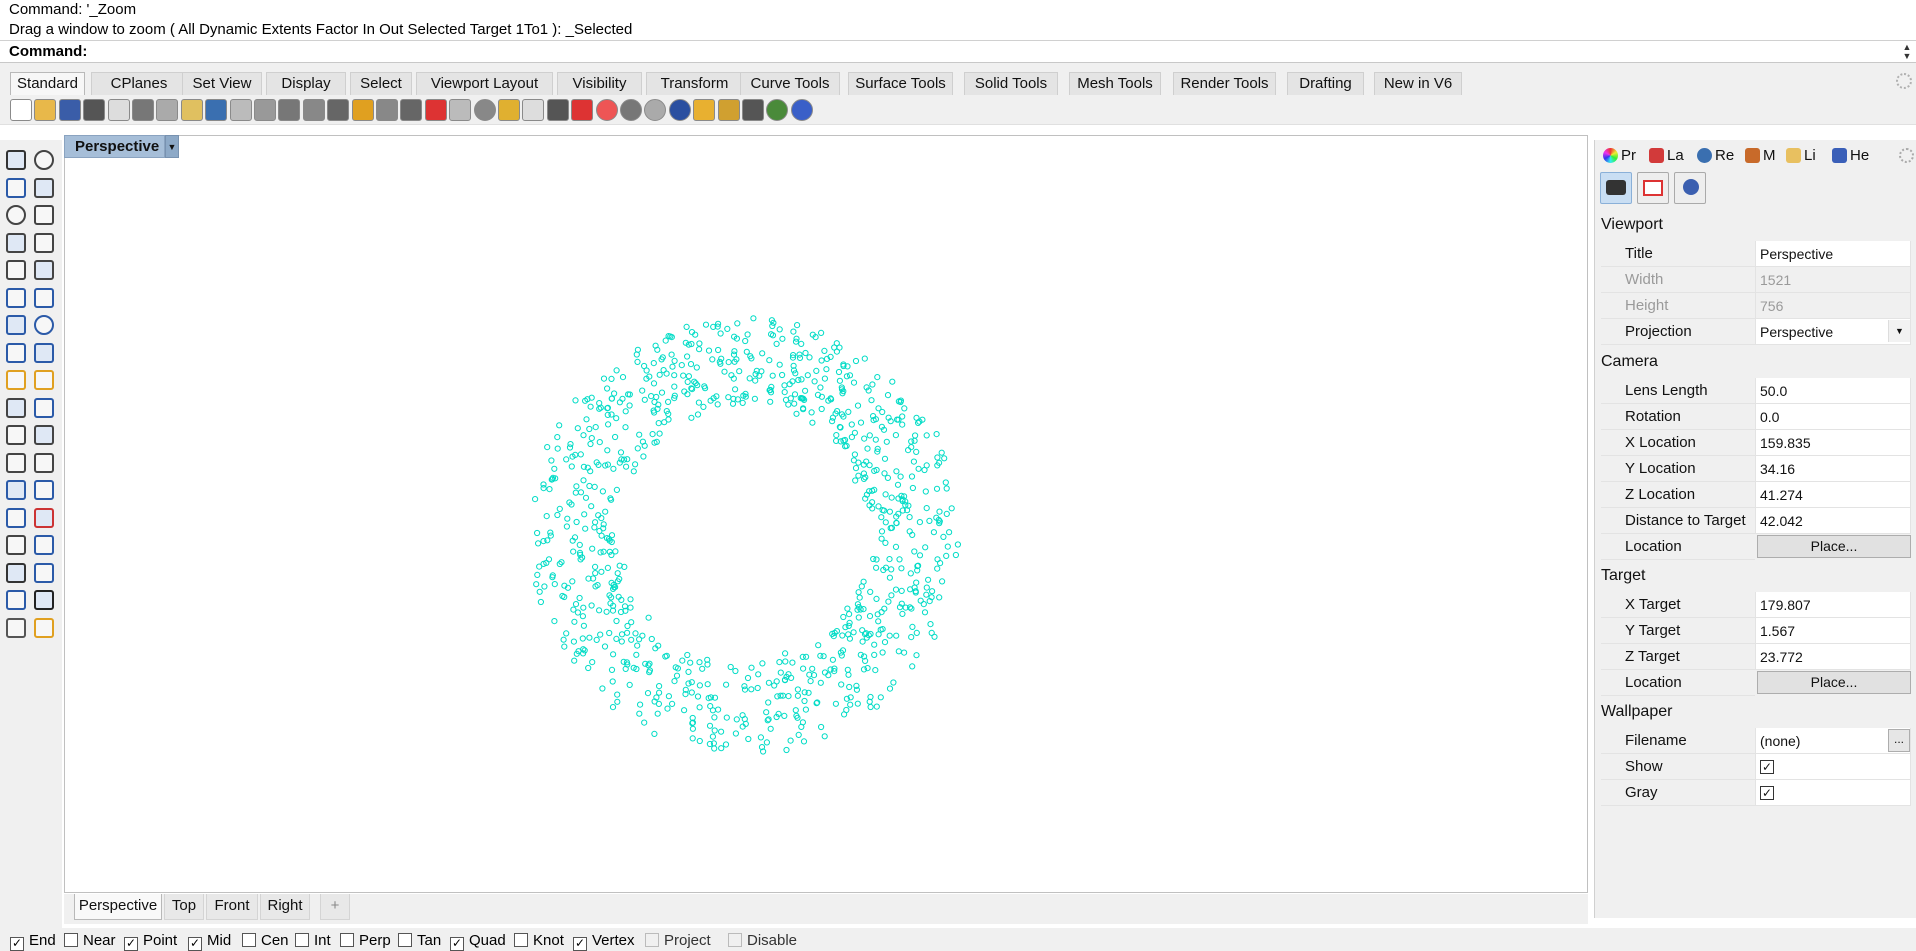  Describe the element at coordinates (16, 407) in the screenshot. I see `fillet-icon` at that location.